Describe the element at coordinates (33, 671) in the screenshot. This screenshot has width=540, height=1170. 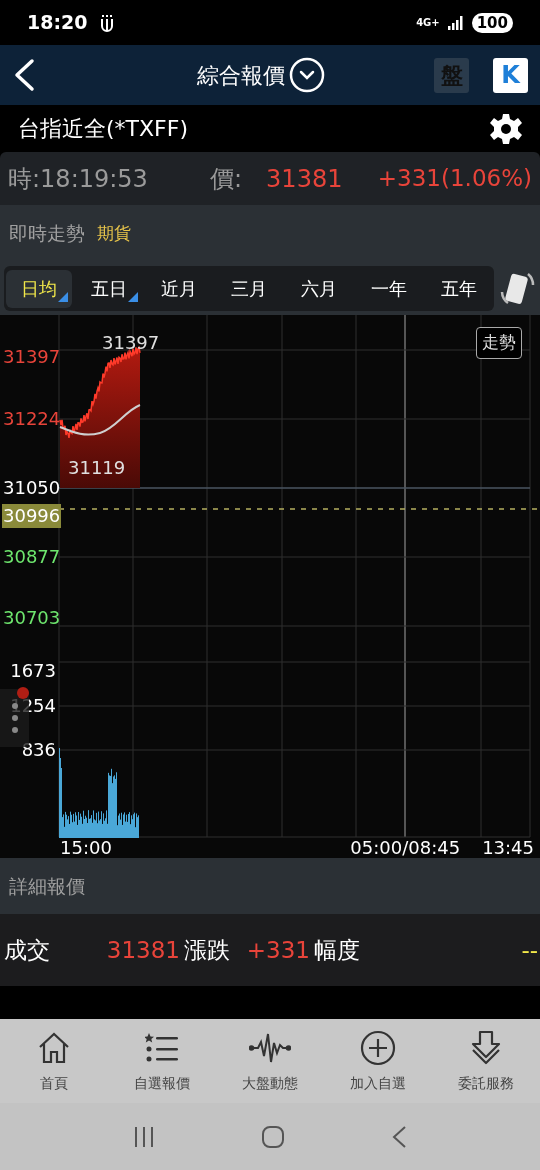
I see `volume-axis-label: 1673` at that location.